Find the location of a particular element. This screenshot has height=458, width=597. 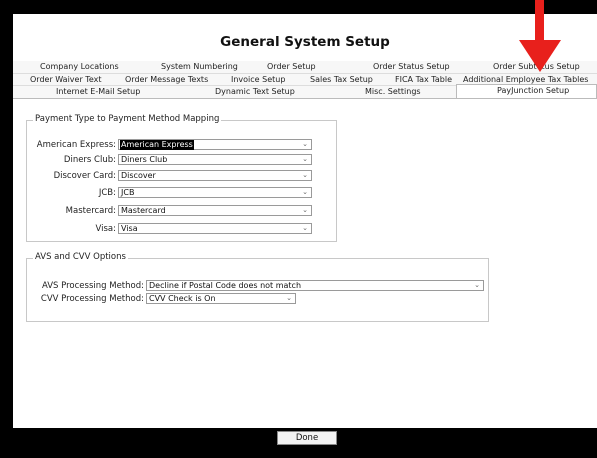

amex-select-value: American Express is located at coordinates (157, 145).